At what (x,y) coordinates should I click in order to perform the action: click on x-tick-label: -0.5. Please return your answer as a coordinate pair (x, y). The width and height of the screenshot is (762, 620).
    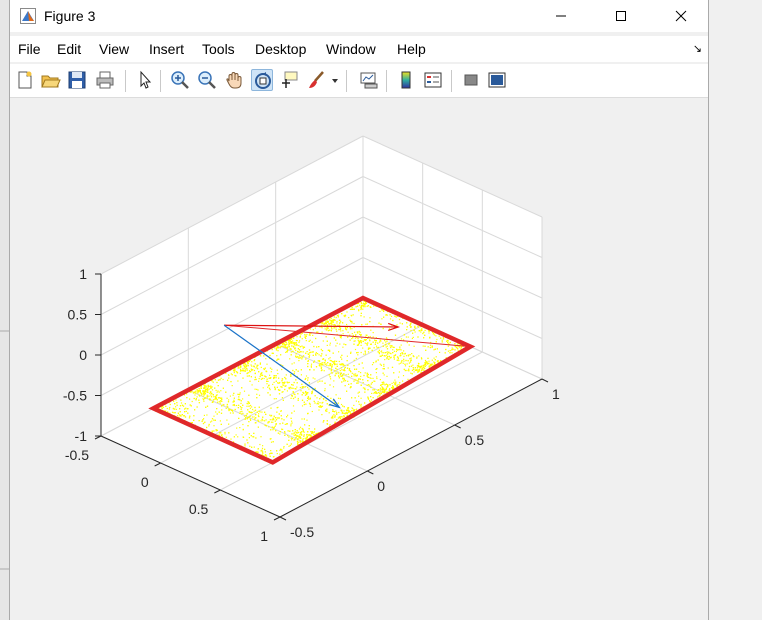
    Looking at the image, I should click on (77, 455).